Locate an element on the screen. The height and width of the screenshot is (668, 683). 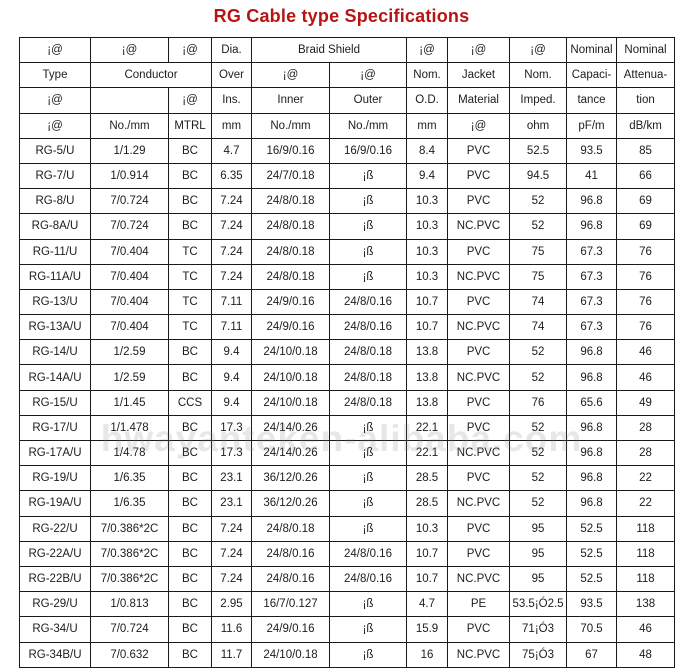
cable-type-cell: RG-15/U is located at coordinates (55, 402).